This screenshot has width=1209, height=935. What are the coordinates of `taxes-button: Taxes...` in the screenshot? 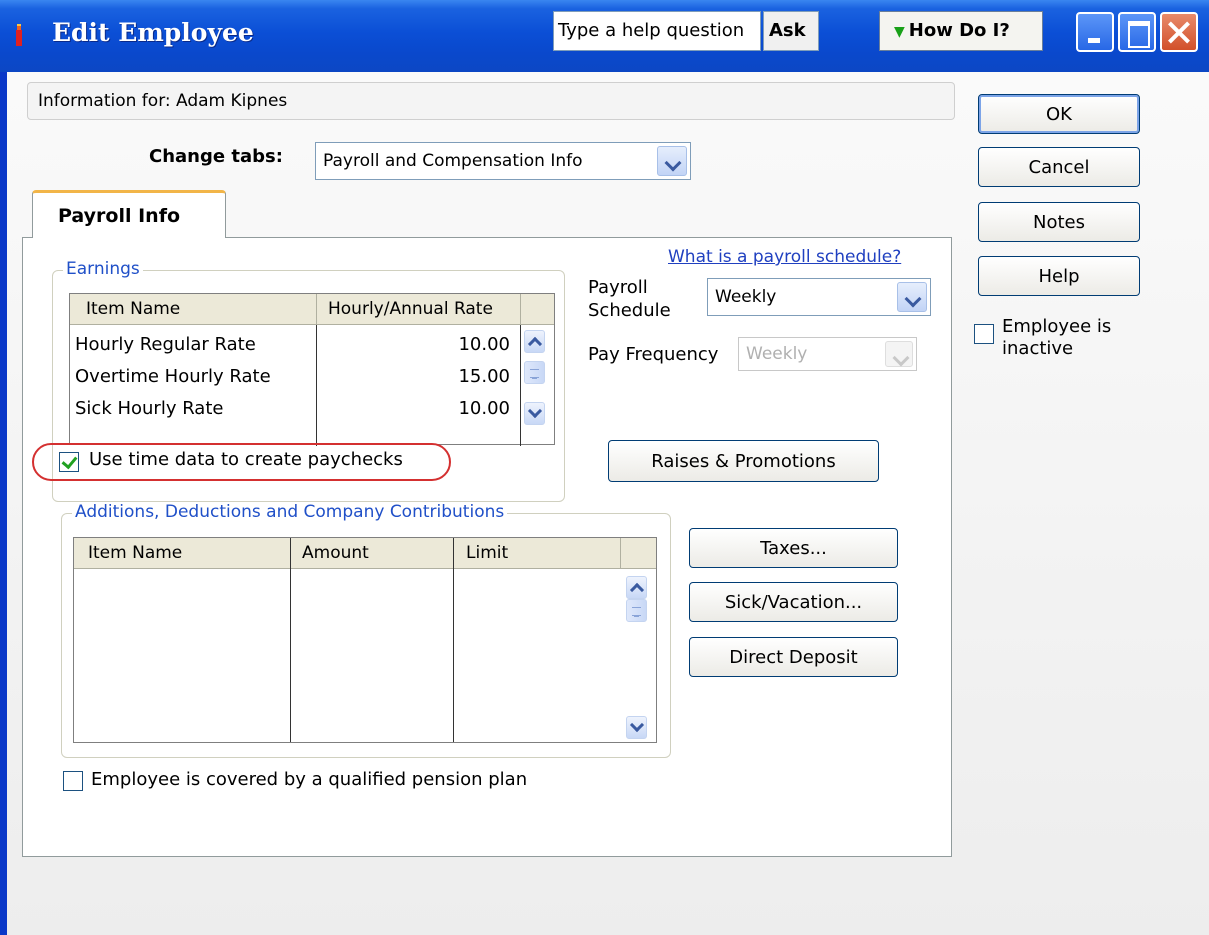 It's located at (793, 548).